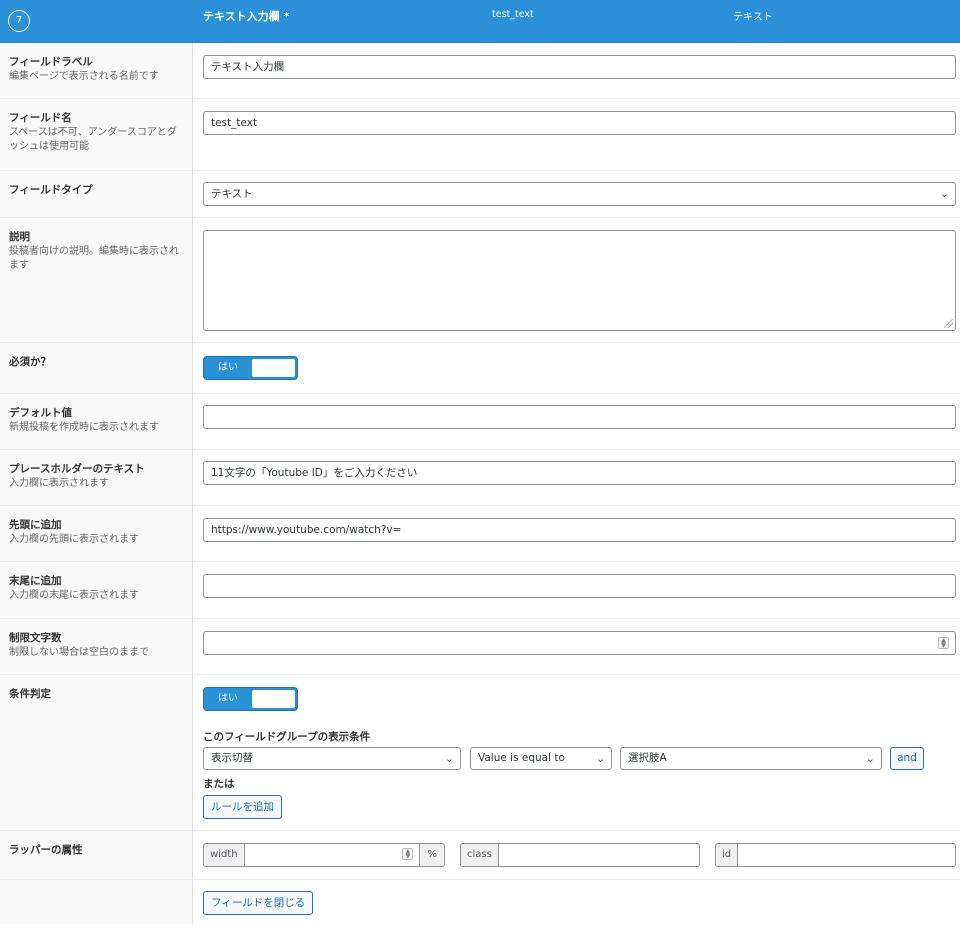 Image resolution: width=960 pixels, height=925 pixels. Describe the element at coordinates (332, 855) in the screenshot. I see `wrapper-width-input: ▲ ▼` at that location.